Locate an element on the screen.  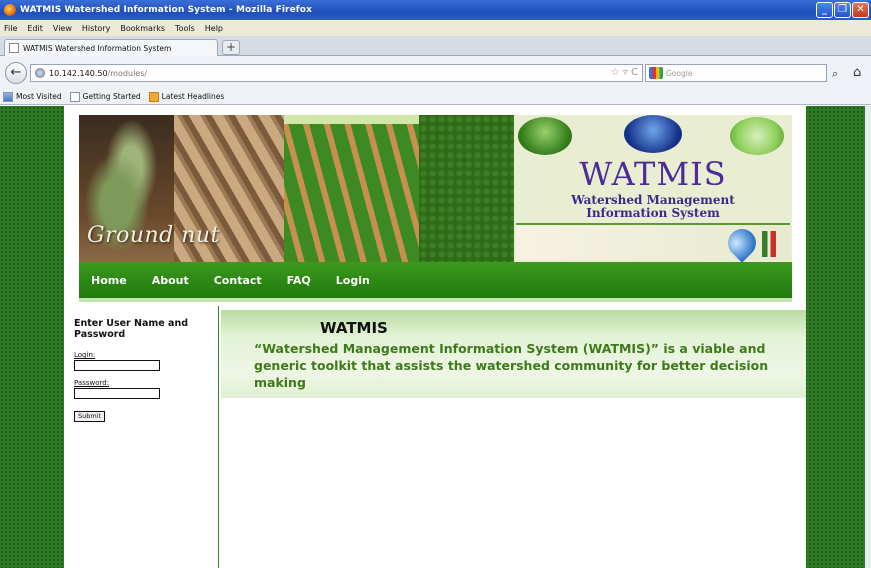
window-controls: _ ❐ ✕ is located at coordinates (842, 10).